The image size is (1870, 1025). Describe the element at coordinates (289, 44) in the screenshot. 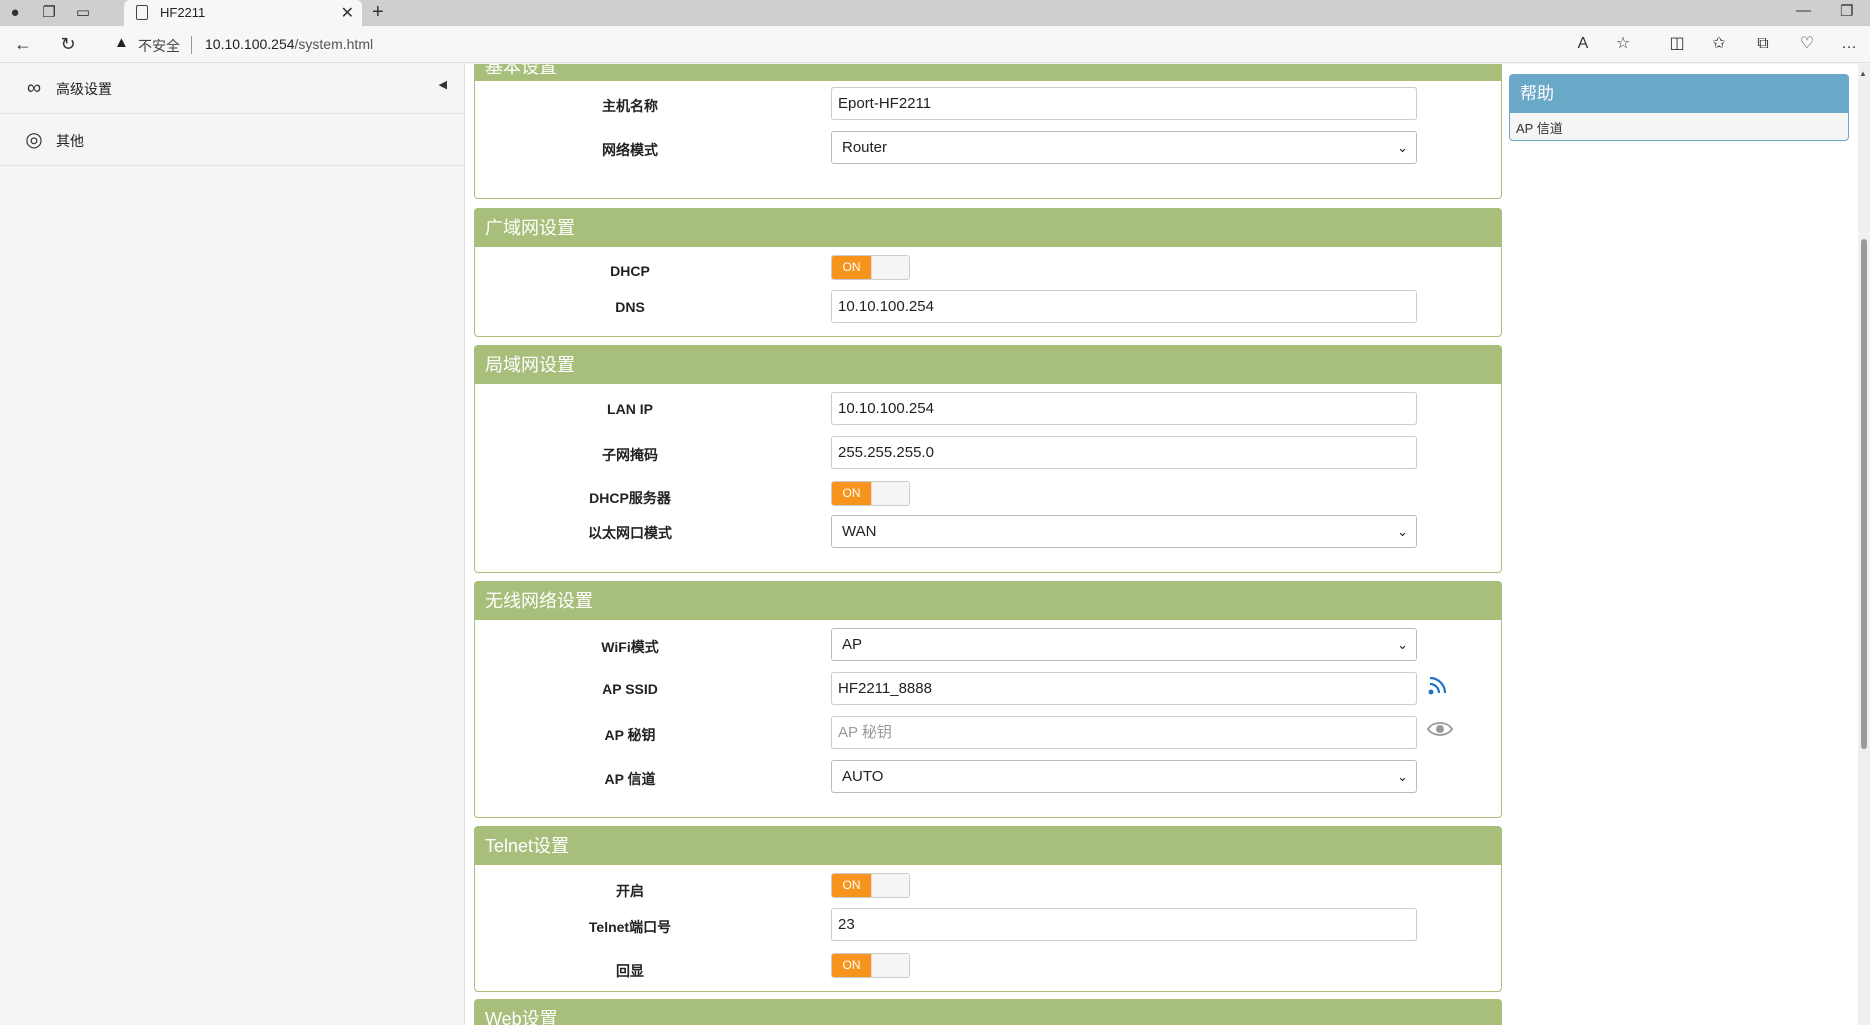

I see `url-text: 10.10.100.254/system.html` at that location.